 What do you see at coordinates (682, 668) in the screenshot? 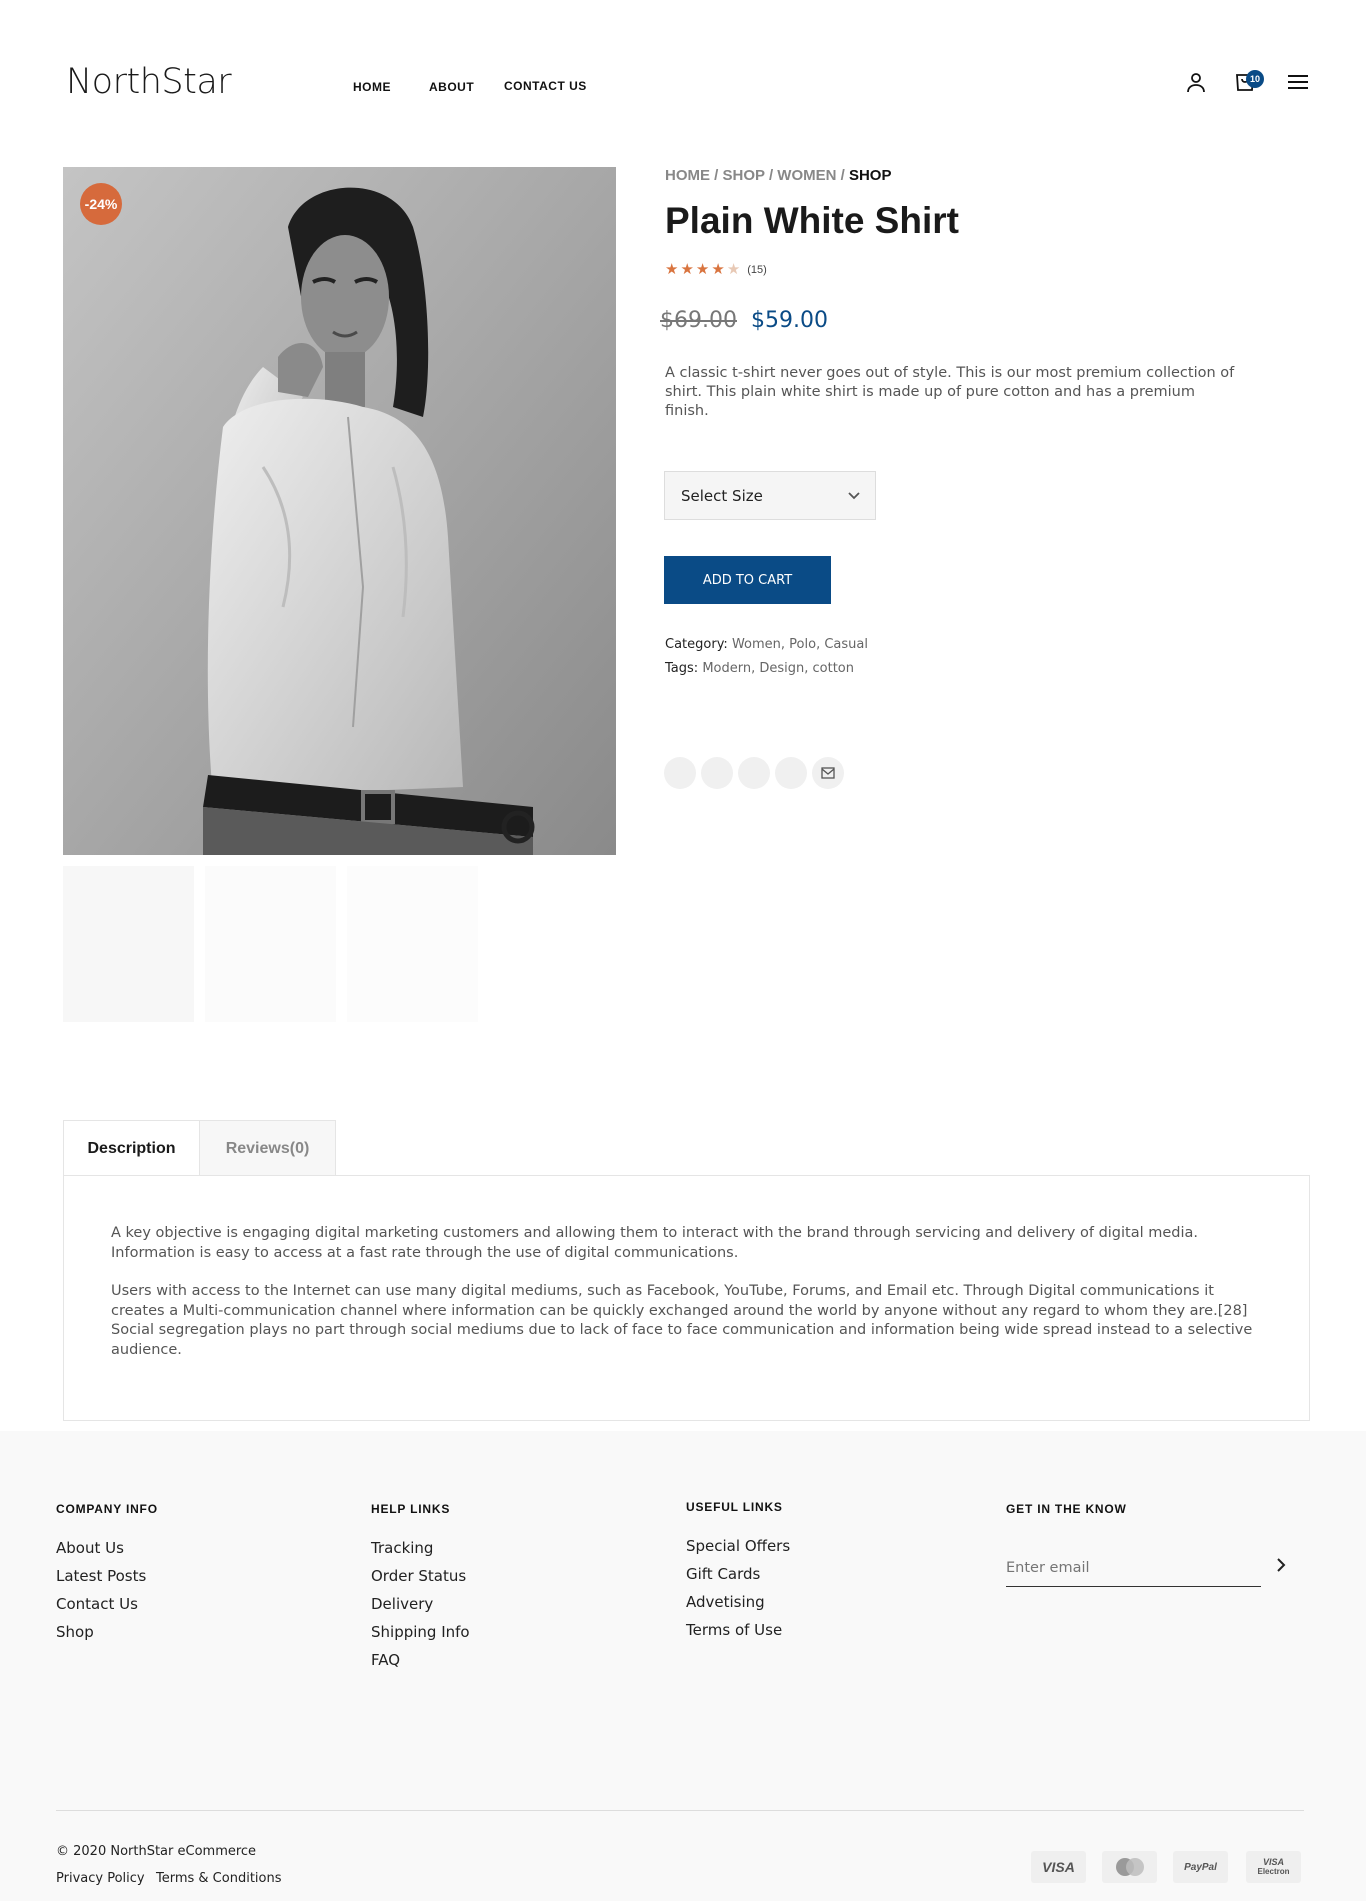
I see `tags-label: Tags:` at bounding box center [682, 668].